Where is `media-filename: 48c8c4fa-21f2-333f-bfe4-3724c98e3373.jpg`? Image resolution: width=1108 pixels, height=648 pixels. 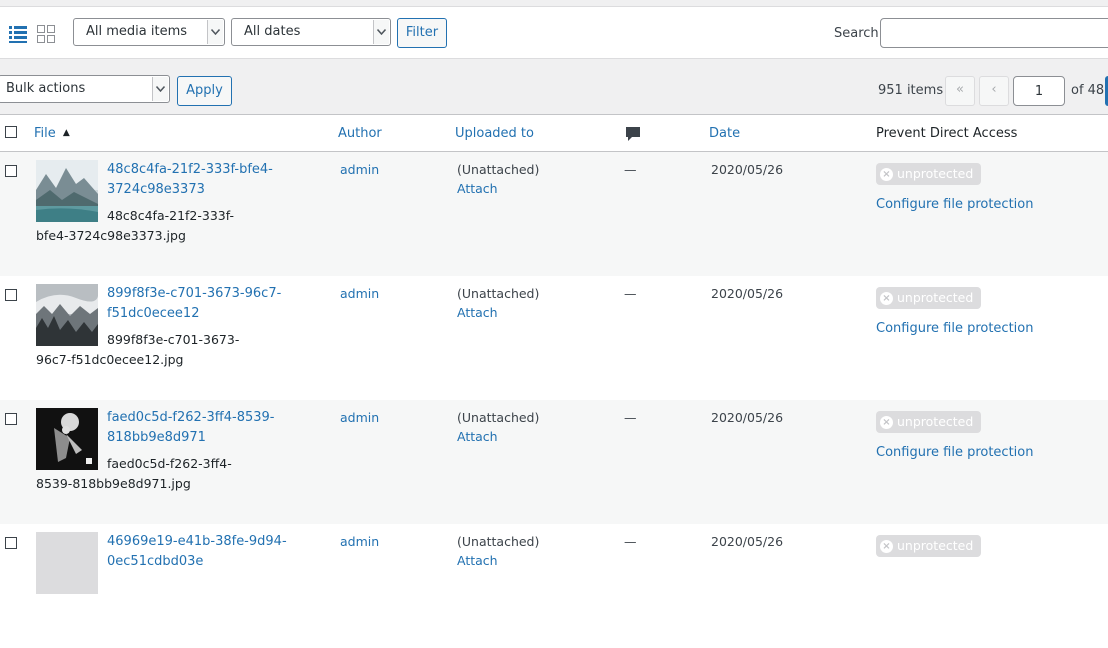
media-filename: 48c8c4fa-21f2-333f-bfe4-3724c98e3373.jpg is located at coordinates (135, 225).